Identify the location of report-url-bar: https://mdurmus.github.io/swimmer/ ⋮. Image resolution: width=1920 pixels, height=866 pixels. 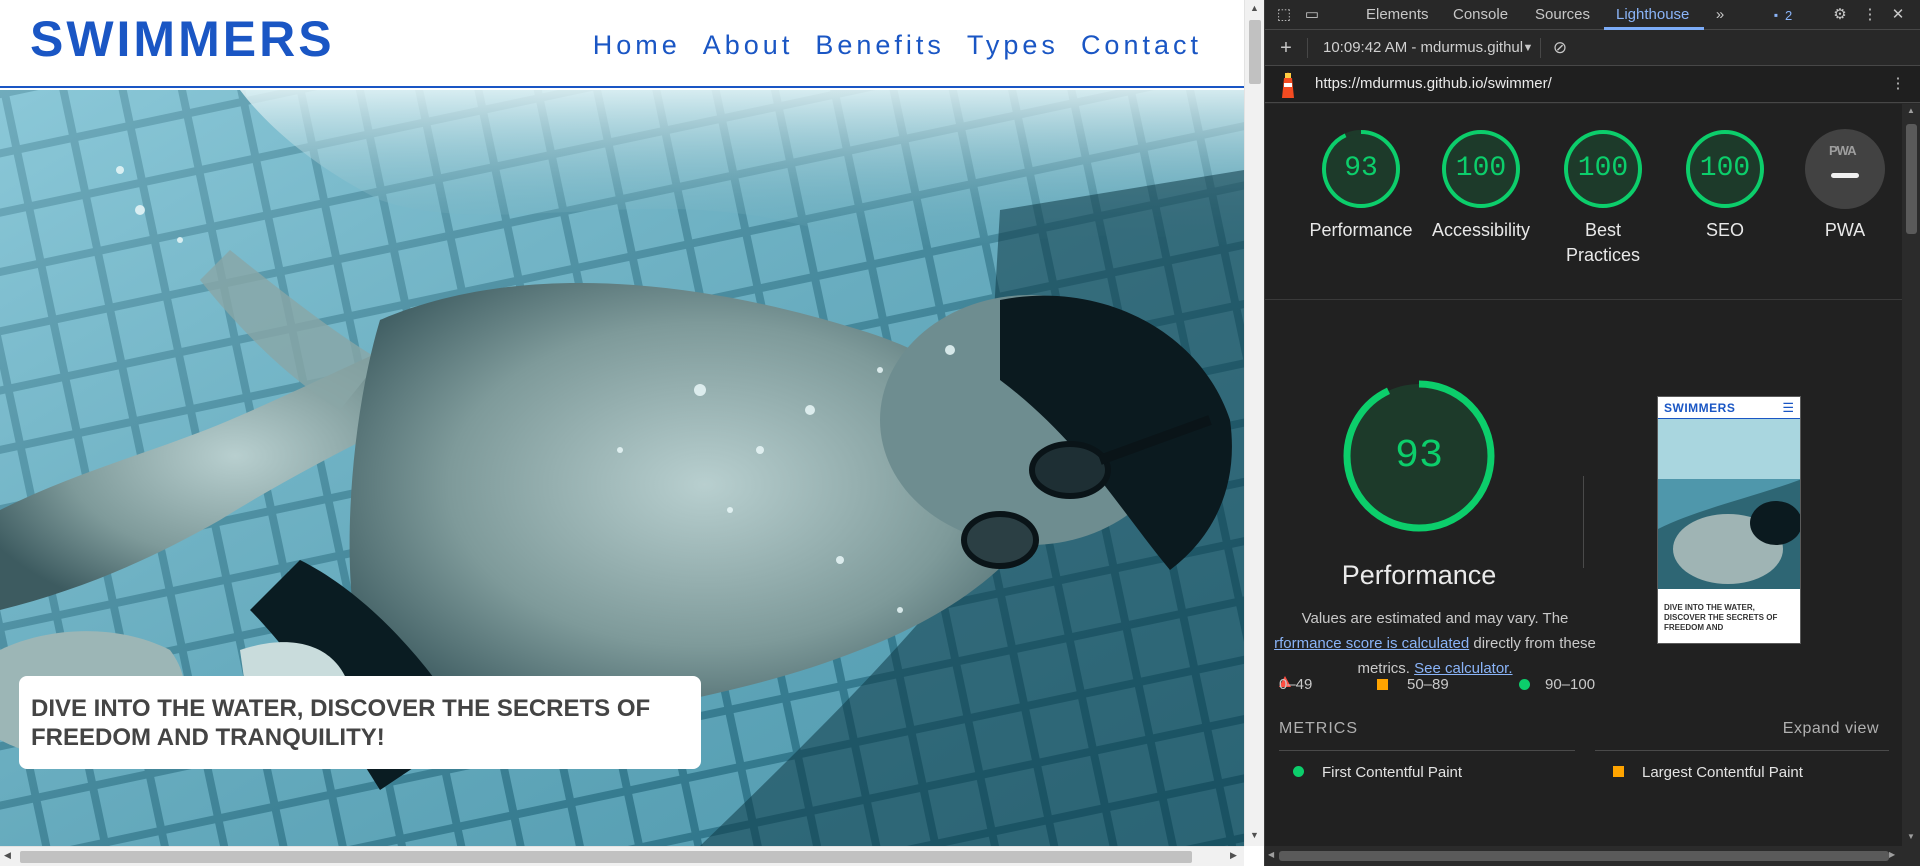
(1592, 84).